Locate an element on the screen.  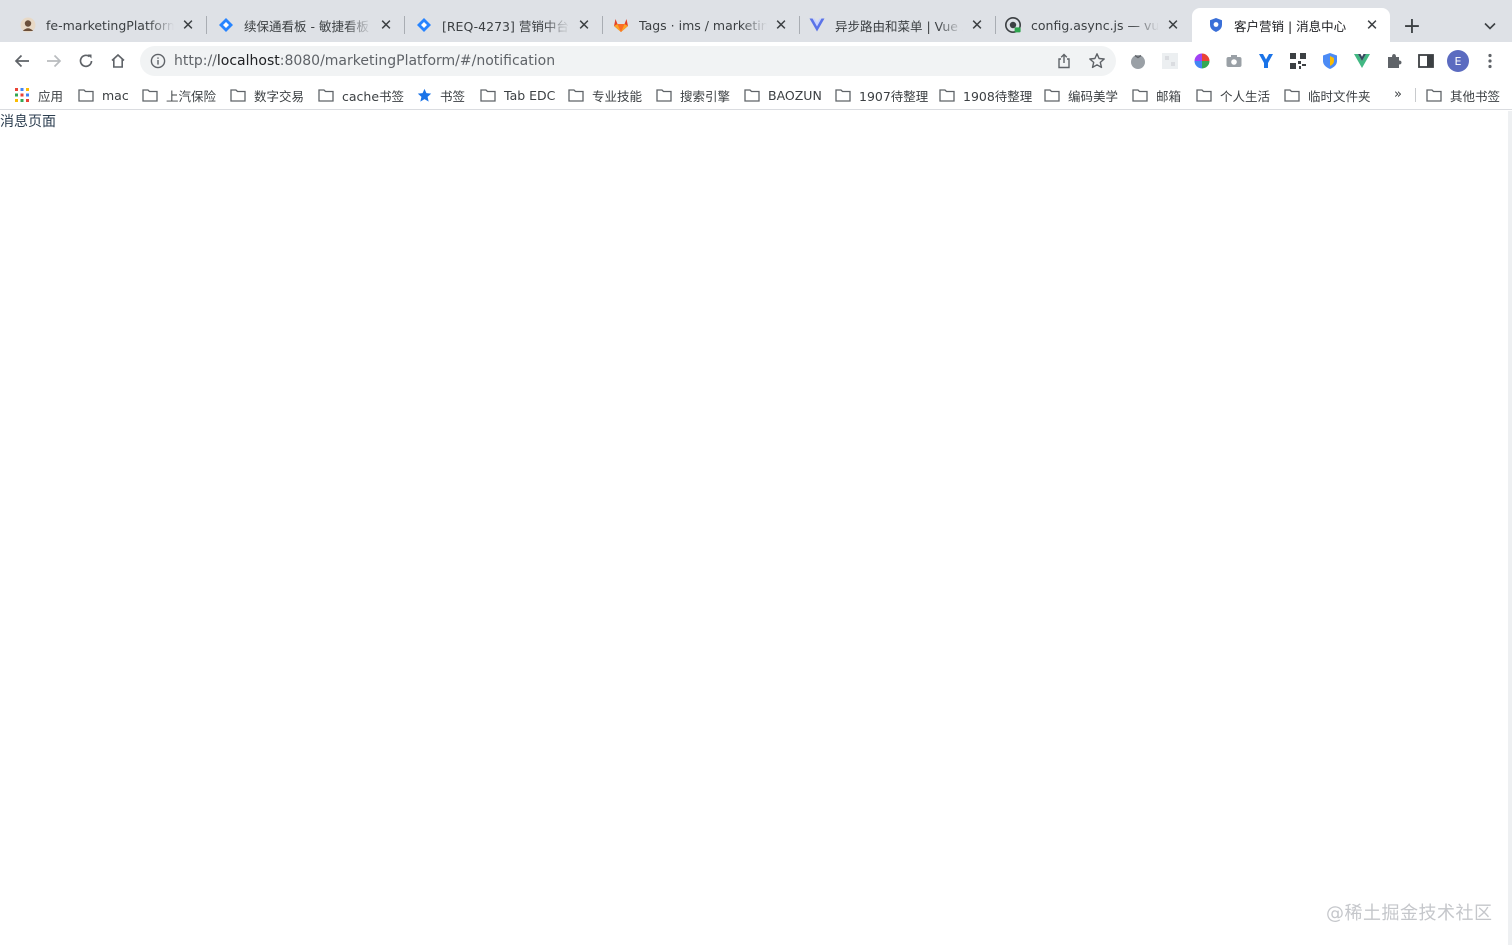
bookmark-folder: BAOZUN is located at coordinates (783, 95).